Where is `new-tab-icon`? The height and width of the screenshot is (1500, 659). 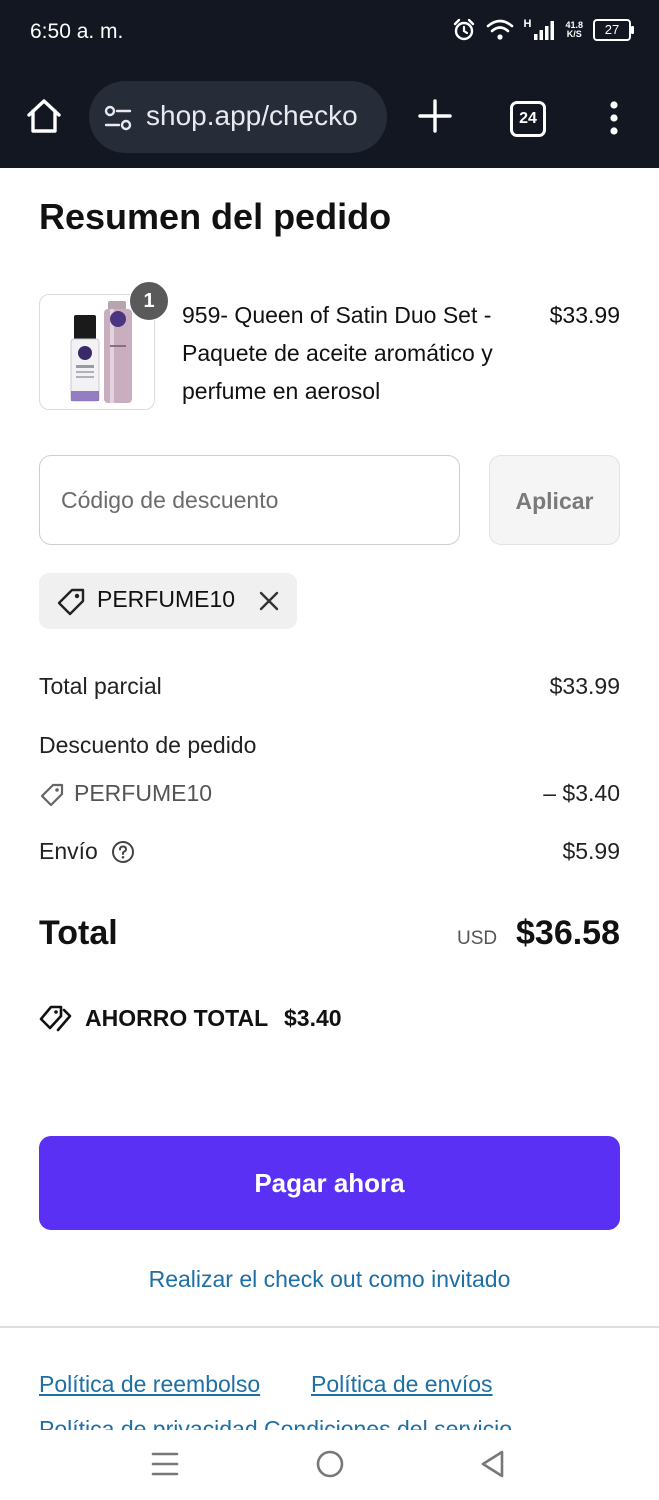 new-tab-icon is located at coordinates (435, 116).